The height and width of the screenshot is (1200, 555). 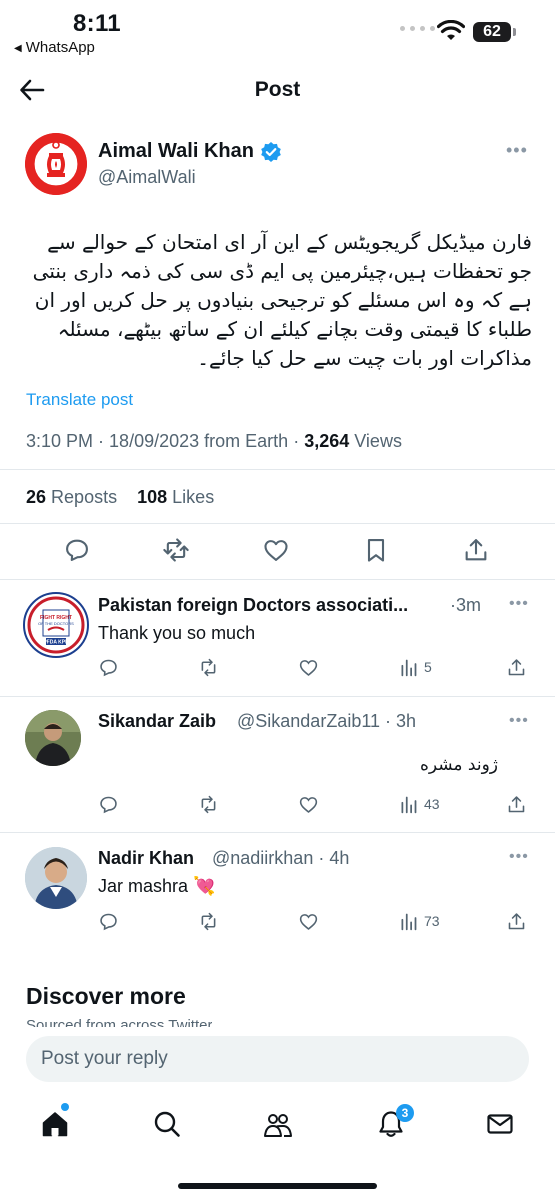 What do you see at coordinates (309, 721) in the screenshot?
I see `reply-handle-value: @SikandarZaib11` at bounding box center [309, 721].